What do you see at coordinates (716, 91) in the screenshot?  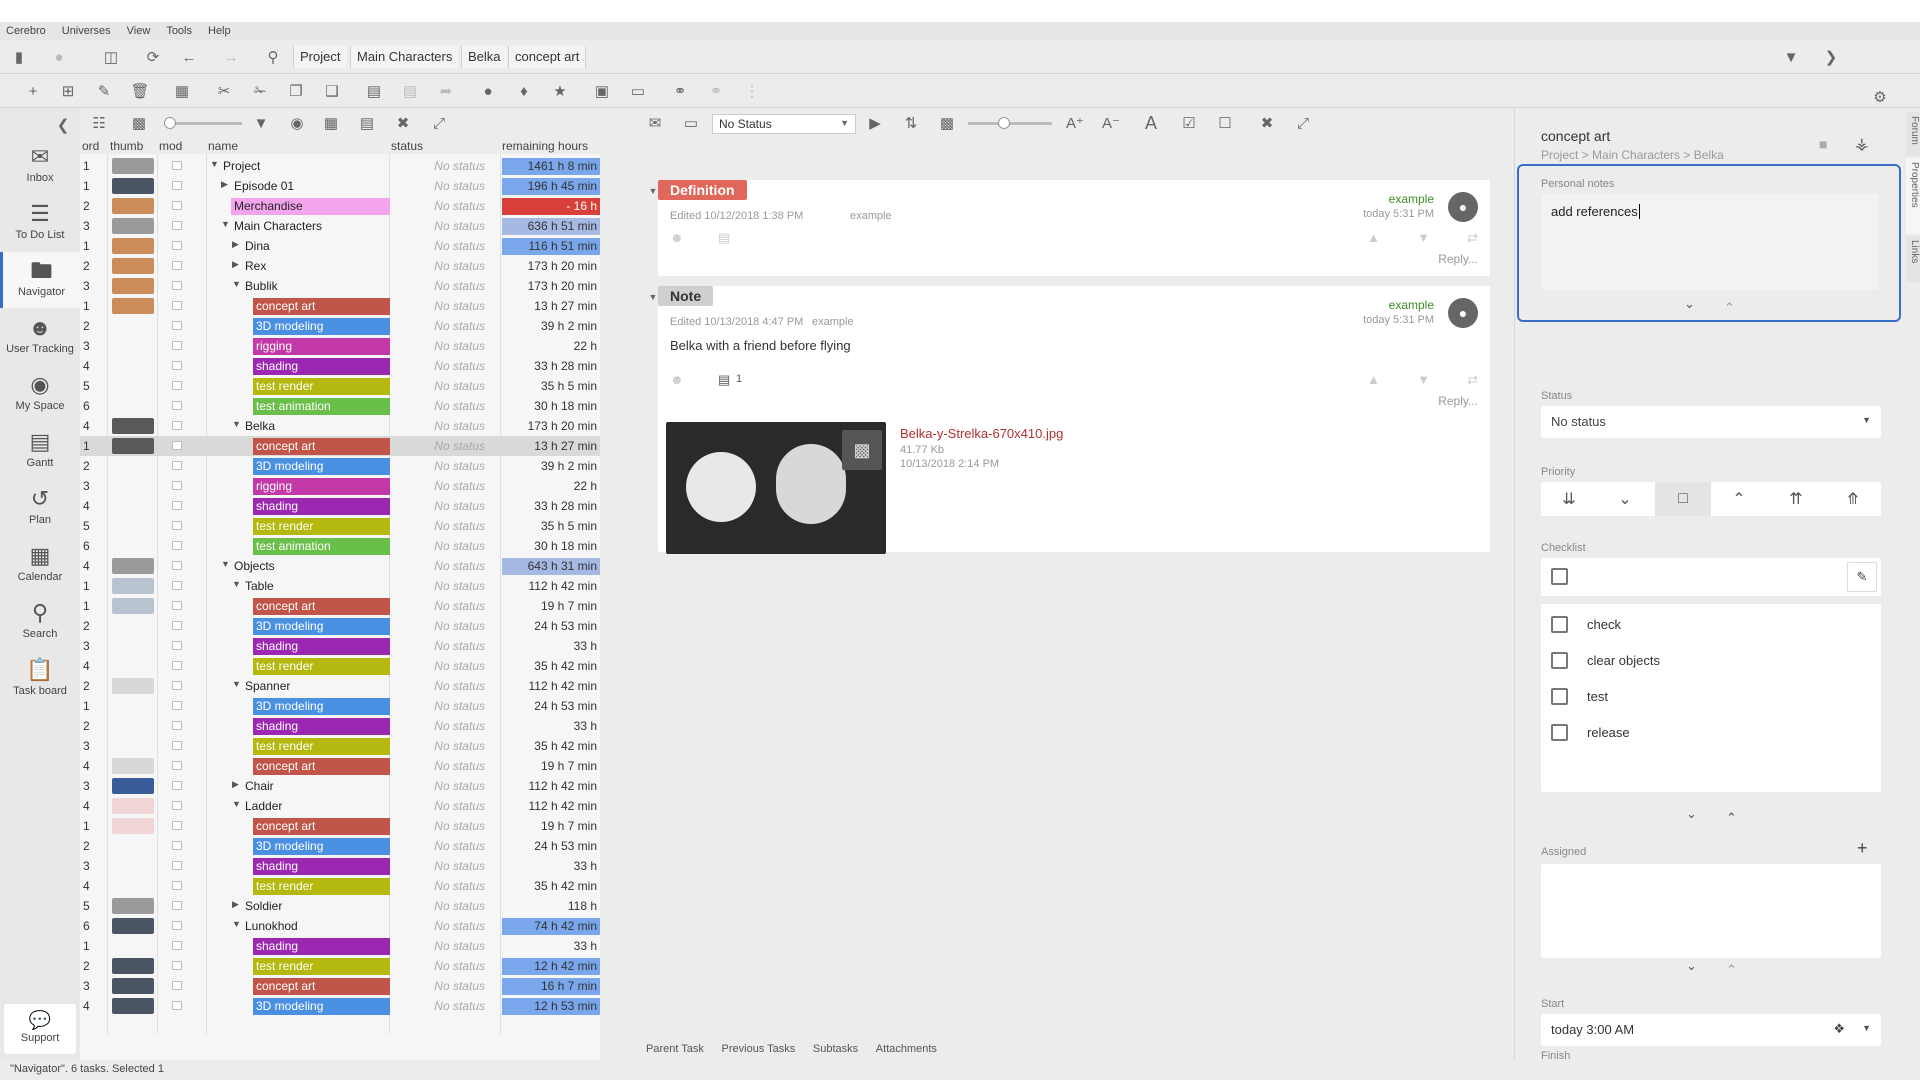 I see `unlink-icon: ⚭` at bounding box center [716, 91].